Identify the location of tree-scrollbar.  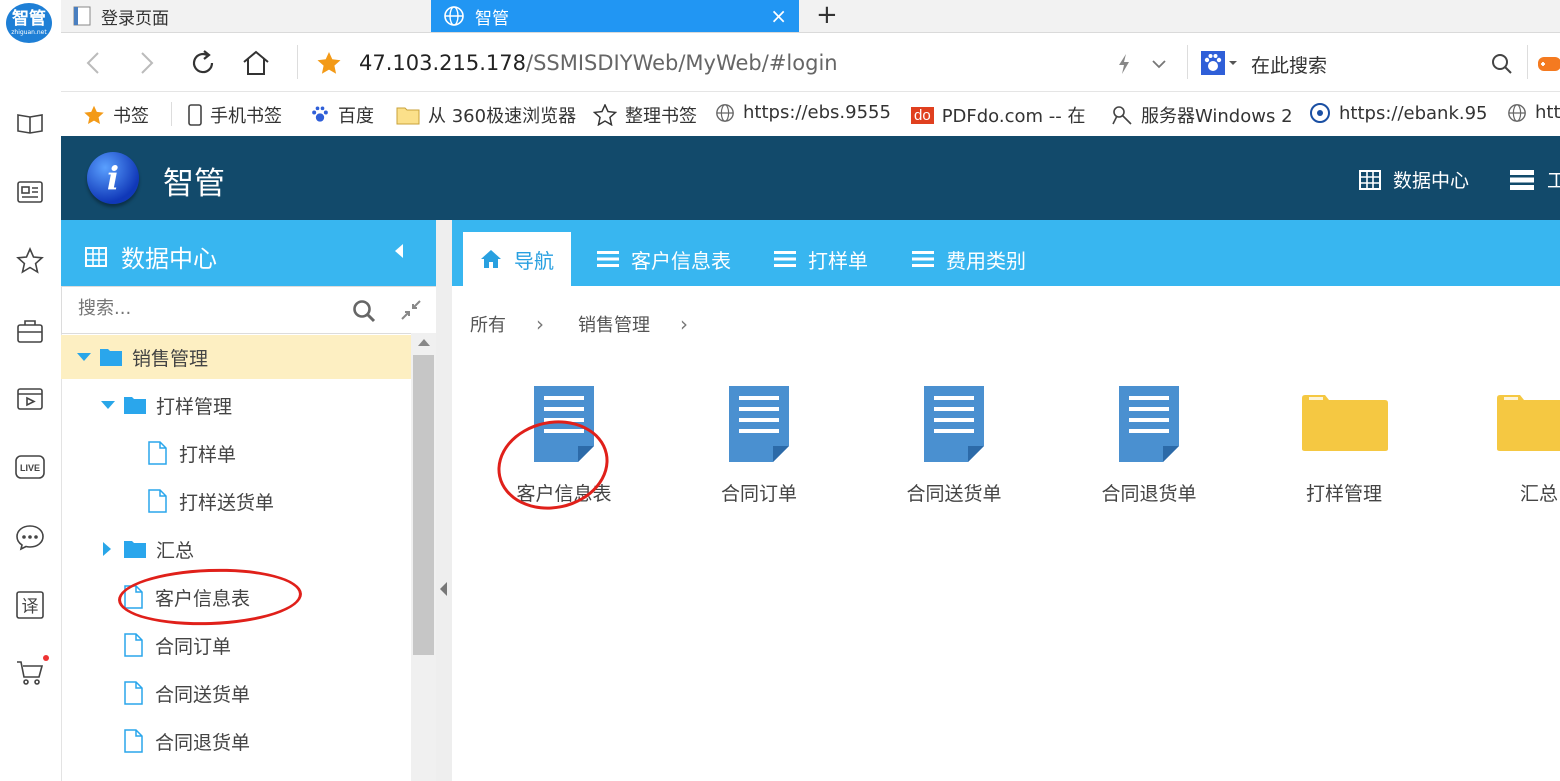
(423, 557).